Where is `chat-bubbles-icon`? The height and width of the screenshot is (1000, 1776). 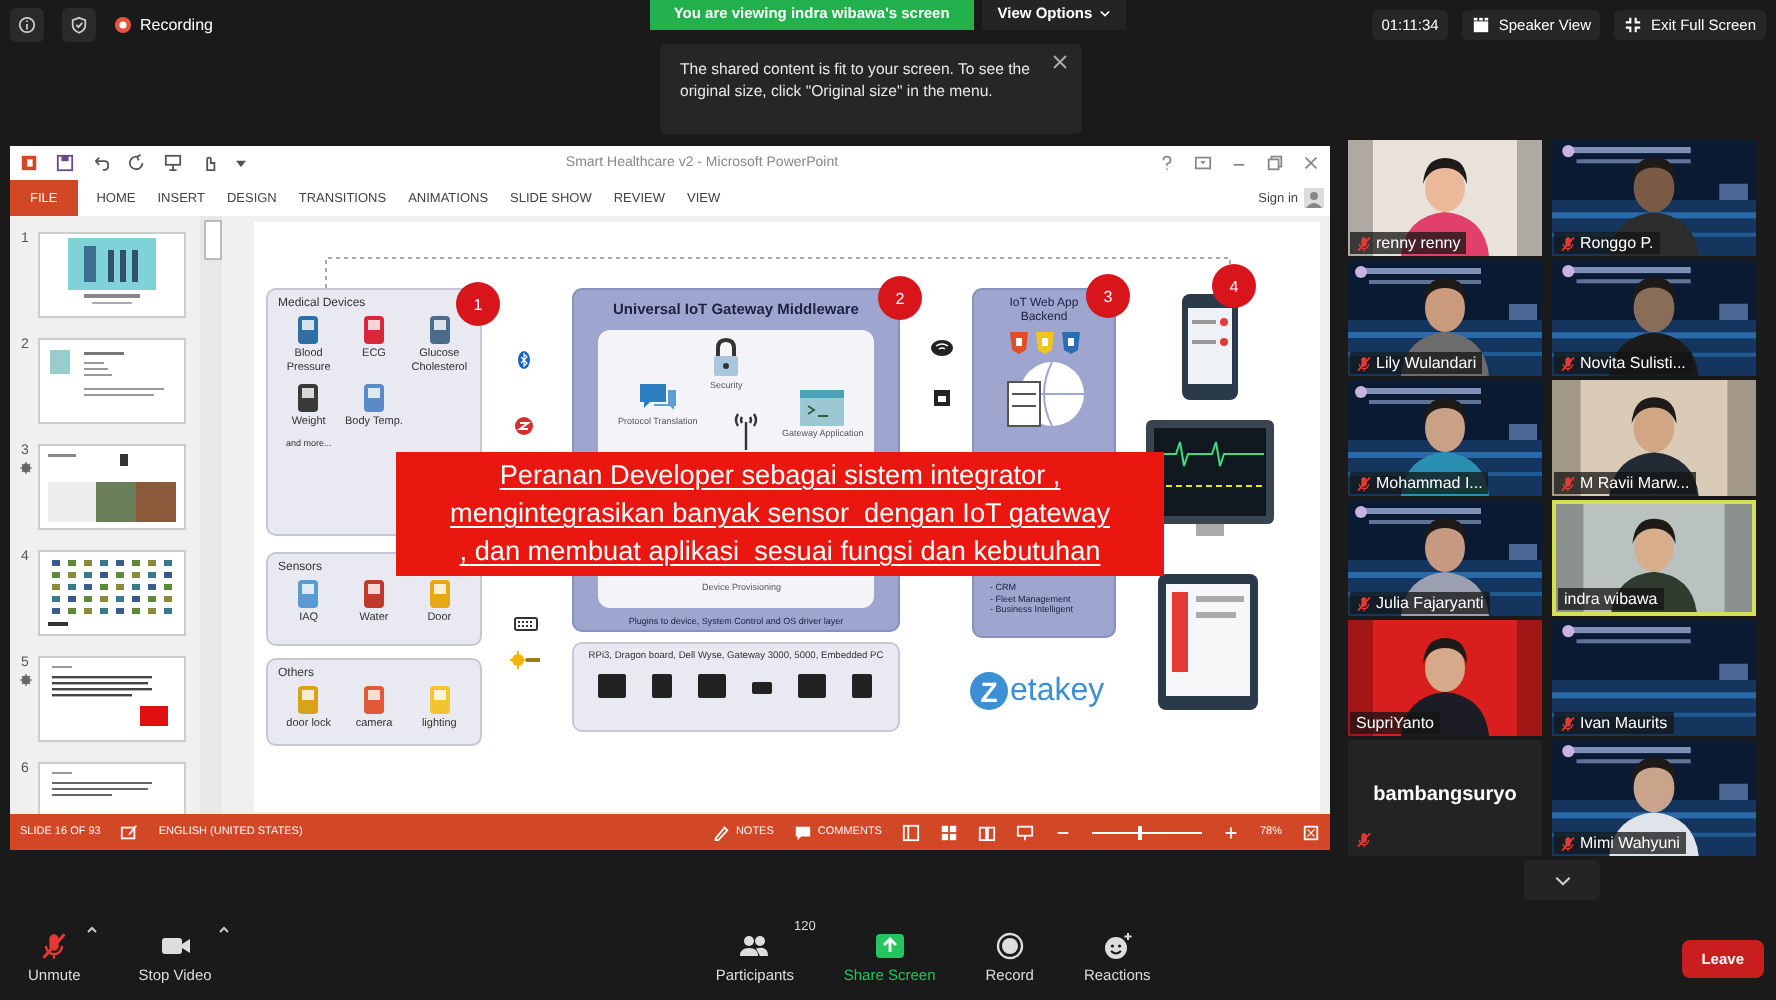
chat-bubbles-icon is located at coordinates (657, 398).